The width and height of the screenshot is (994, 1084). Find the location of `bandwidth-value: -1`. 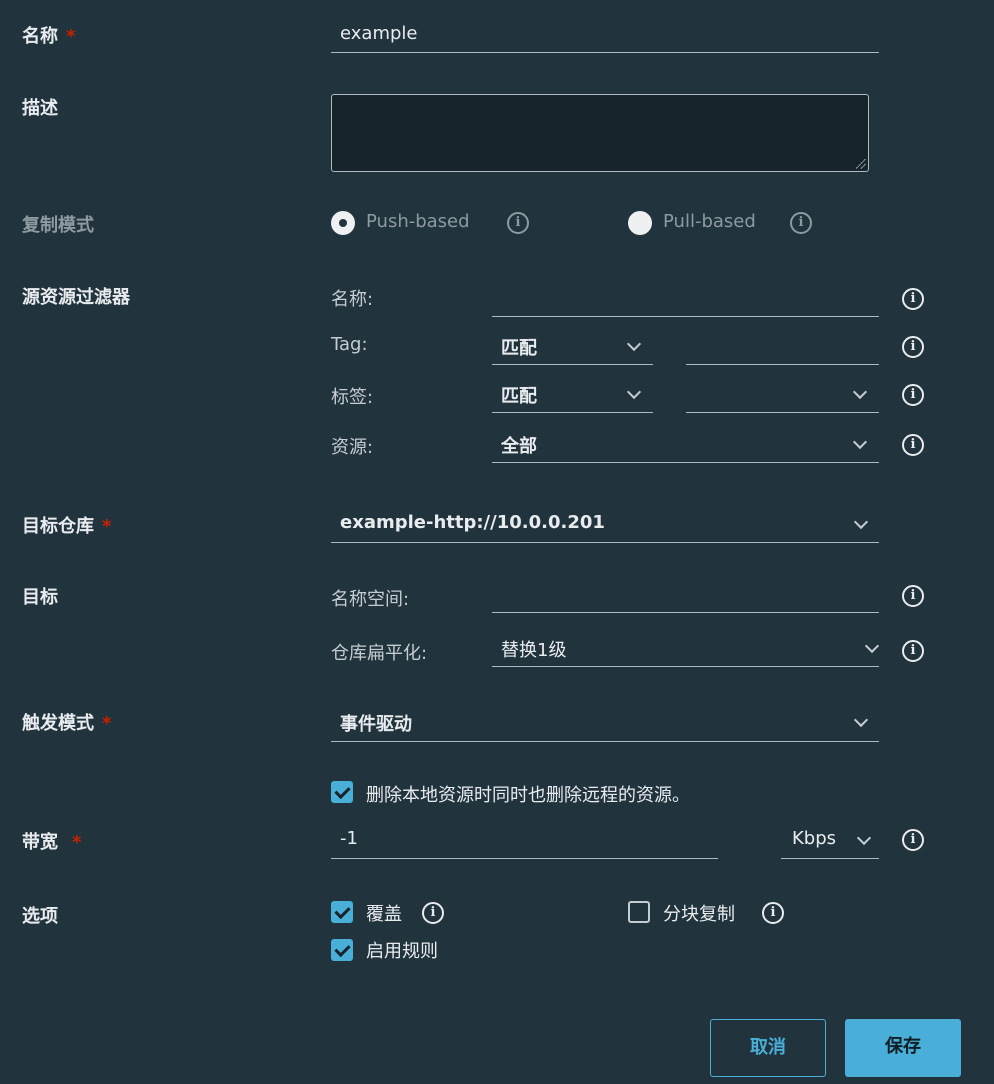

bandwidth-value: -1 is located at coordinates (349, 838).